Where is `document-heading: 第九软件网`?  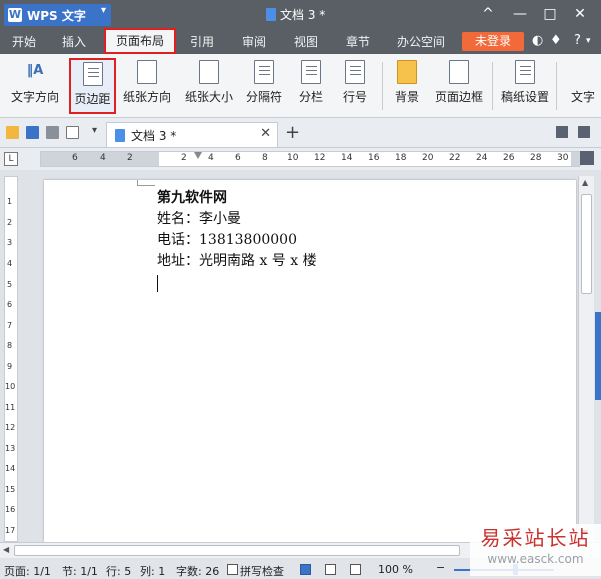
document-heading: 第九软件网 is located at coordinates (192, 198).